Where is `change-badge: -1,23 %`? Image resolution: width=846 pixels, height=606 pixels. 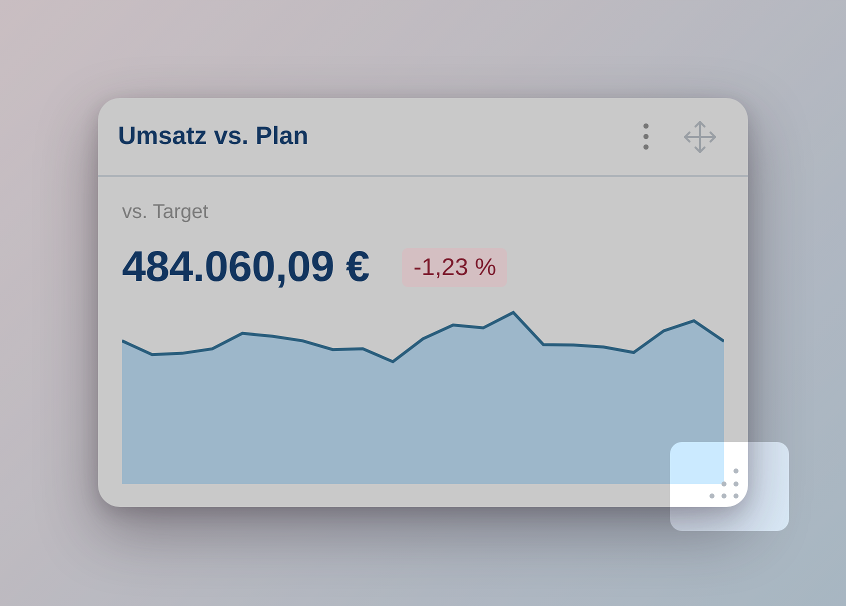
change-badge: -1,23 % is located at coordinates (455, 267).